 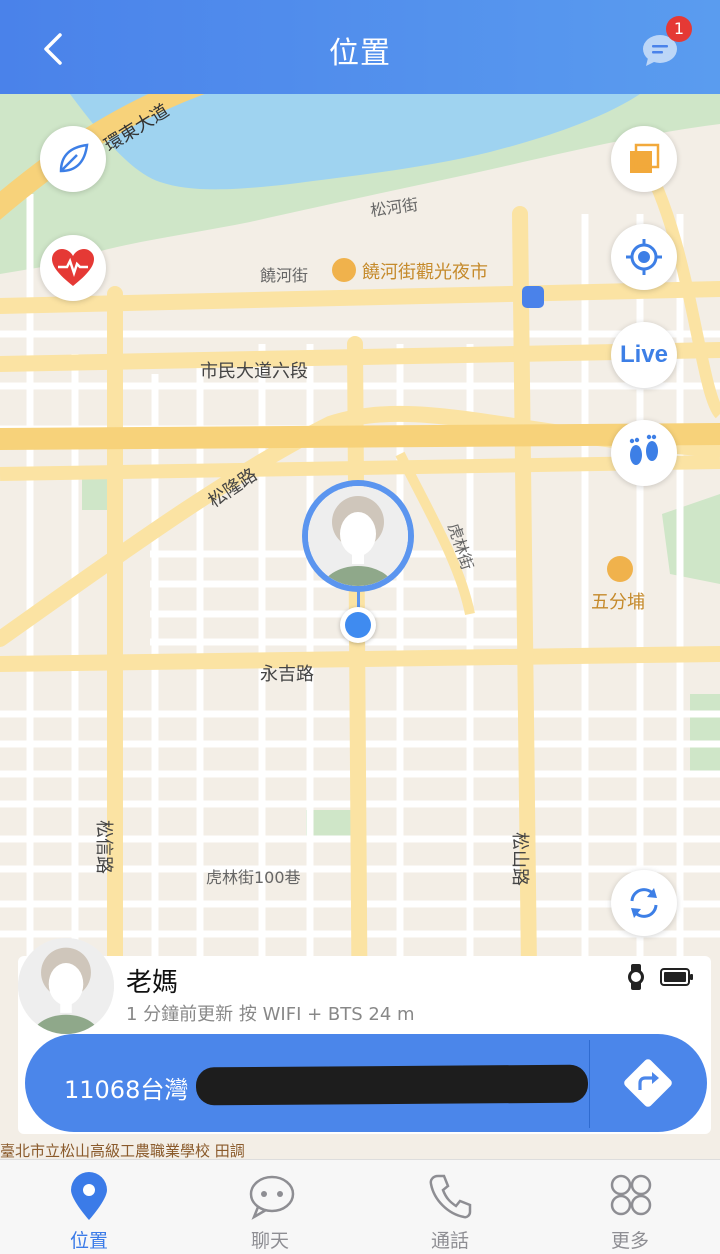 I want to click on map-layers-button, so click(x=644, y=159).